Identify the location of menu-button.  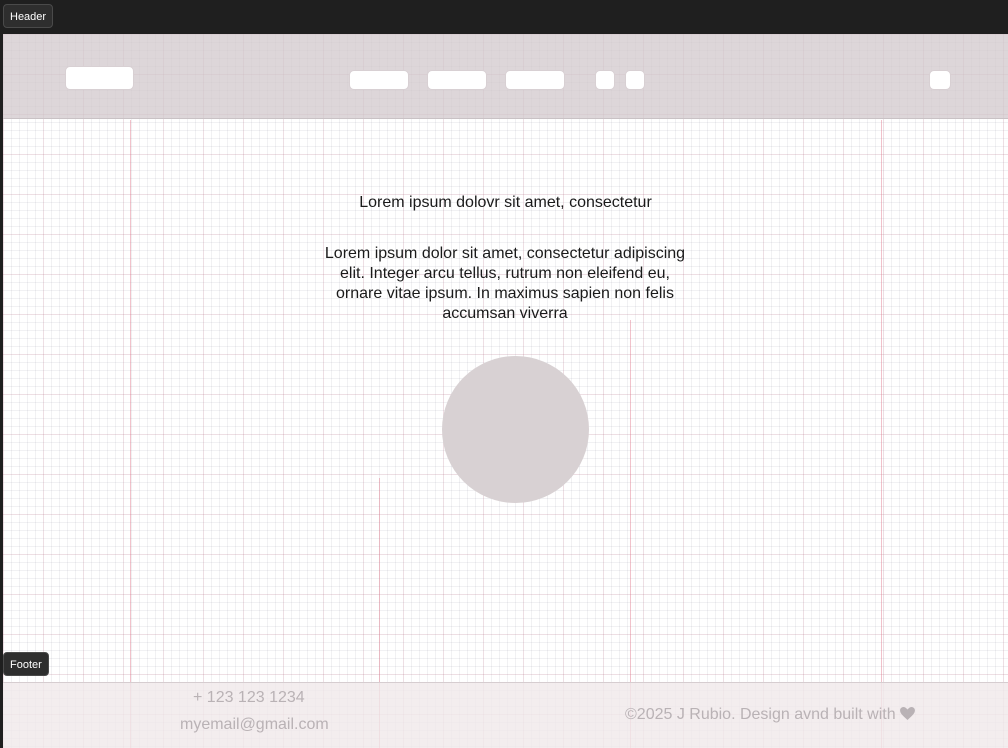
(940, 80).